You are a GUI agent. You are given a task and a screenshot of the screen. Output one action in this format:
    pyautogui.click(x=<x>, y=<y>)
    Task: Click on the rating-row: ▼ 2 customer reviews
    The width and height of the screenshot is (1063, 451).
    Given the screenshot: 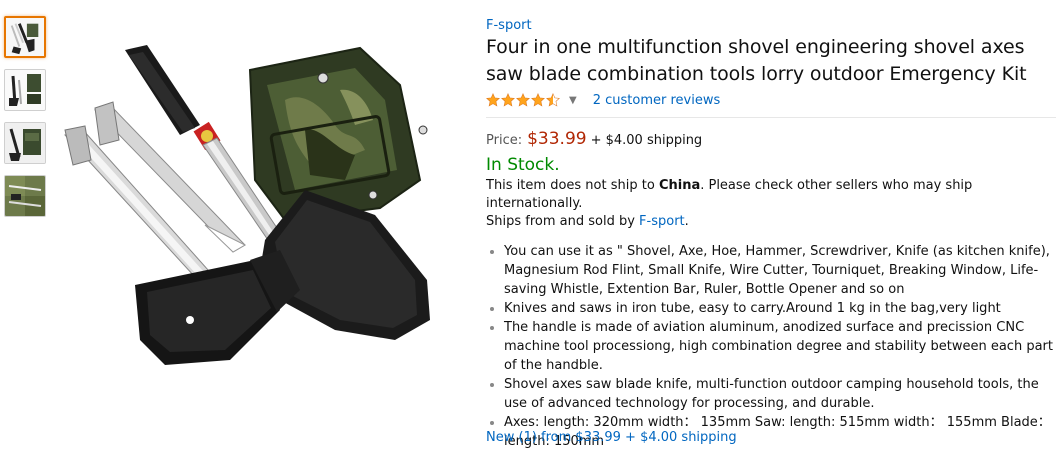 What is the action you would take?
    pyautogui.click(x=773, y=100)
    